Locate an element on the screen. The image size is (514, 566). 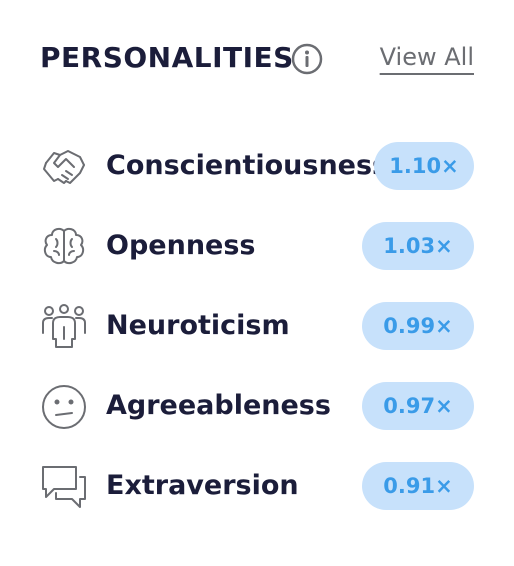
score-badge: 1.03× is located at coordinates (418, 246).